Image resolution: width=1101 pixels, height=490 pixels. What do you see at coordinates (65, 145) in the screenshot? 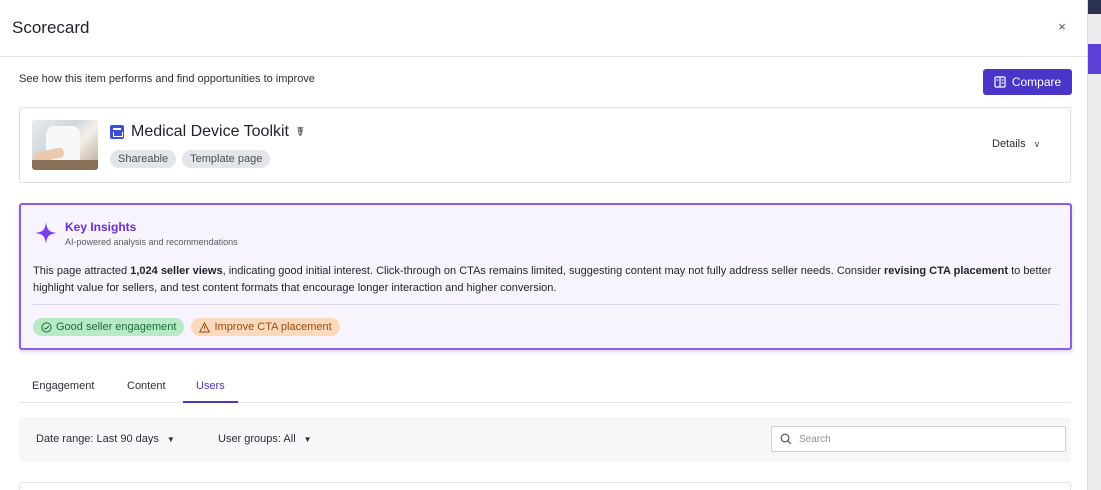
I see `item-thumbnail` at bounding box center [65, 145].